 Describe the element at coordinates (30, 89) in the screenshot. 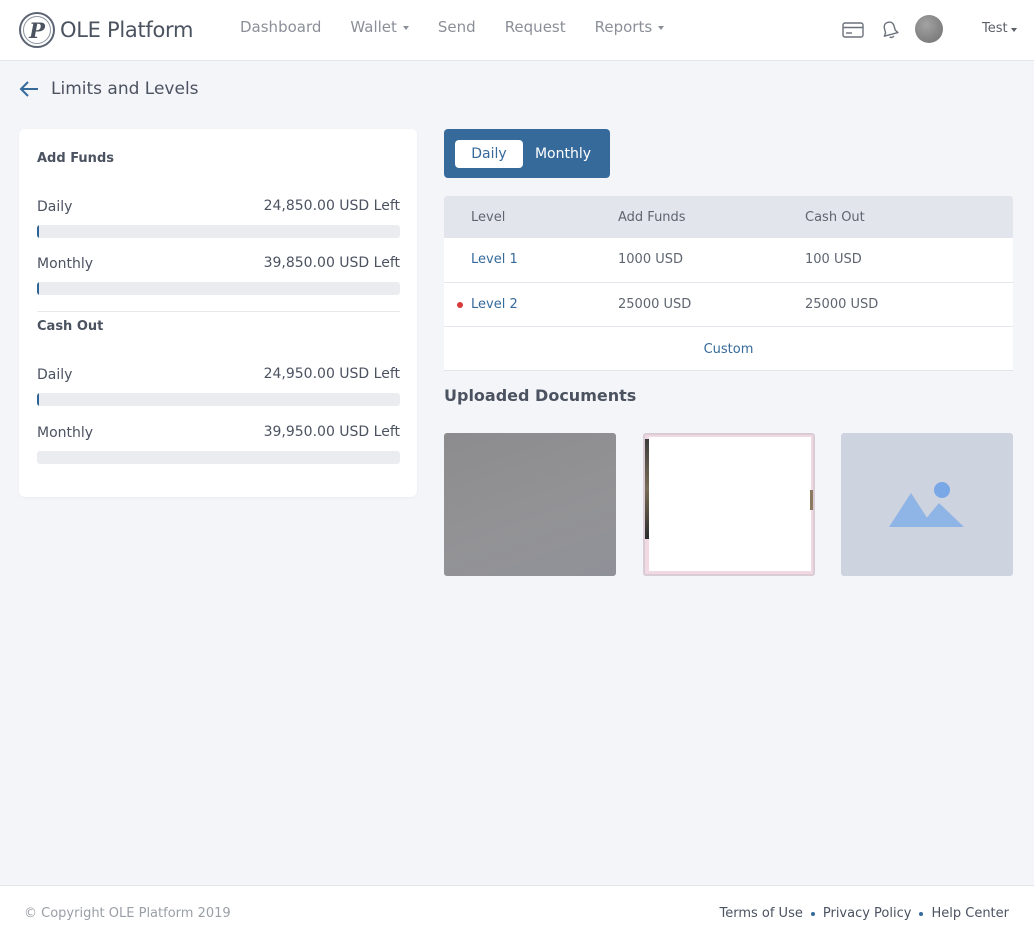

I see `back-arrow-icon` at that location.